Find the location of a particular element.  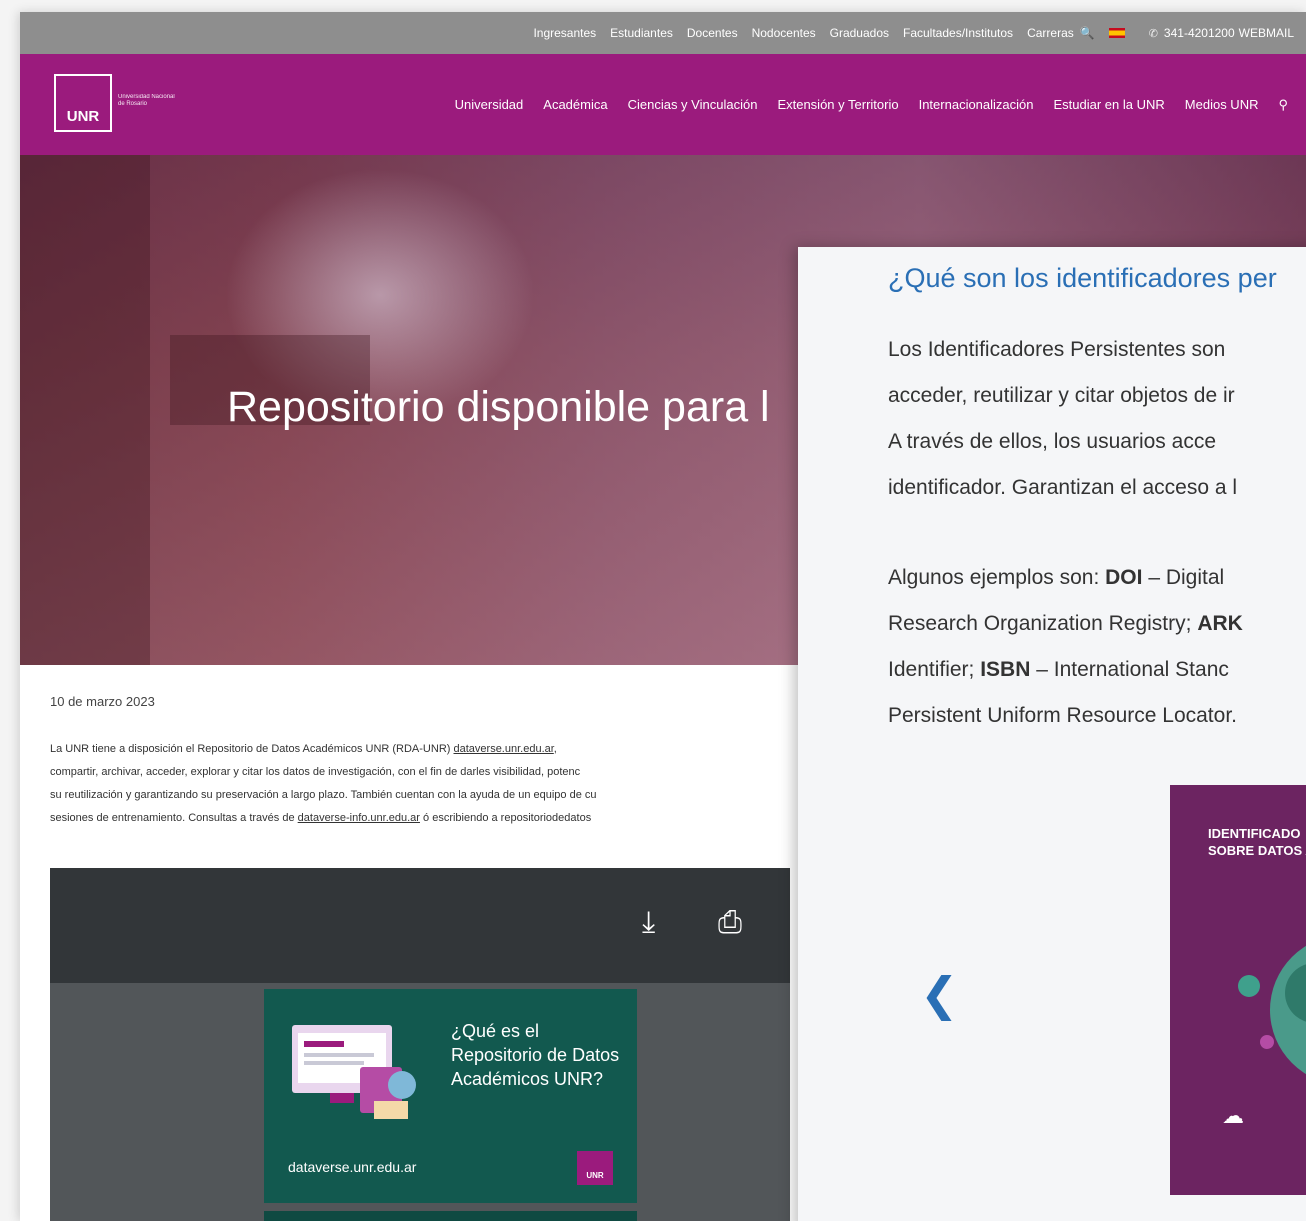

panel-line: A través de ellos, los usuarios acce is located at coordinates (1052, 441).